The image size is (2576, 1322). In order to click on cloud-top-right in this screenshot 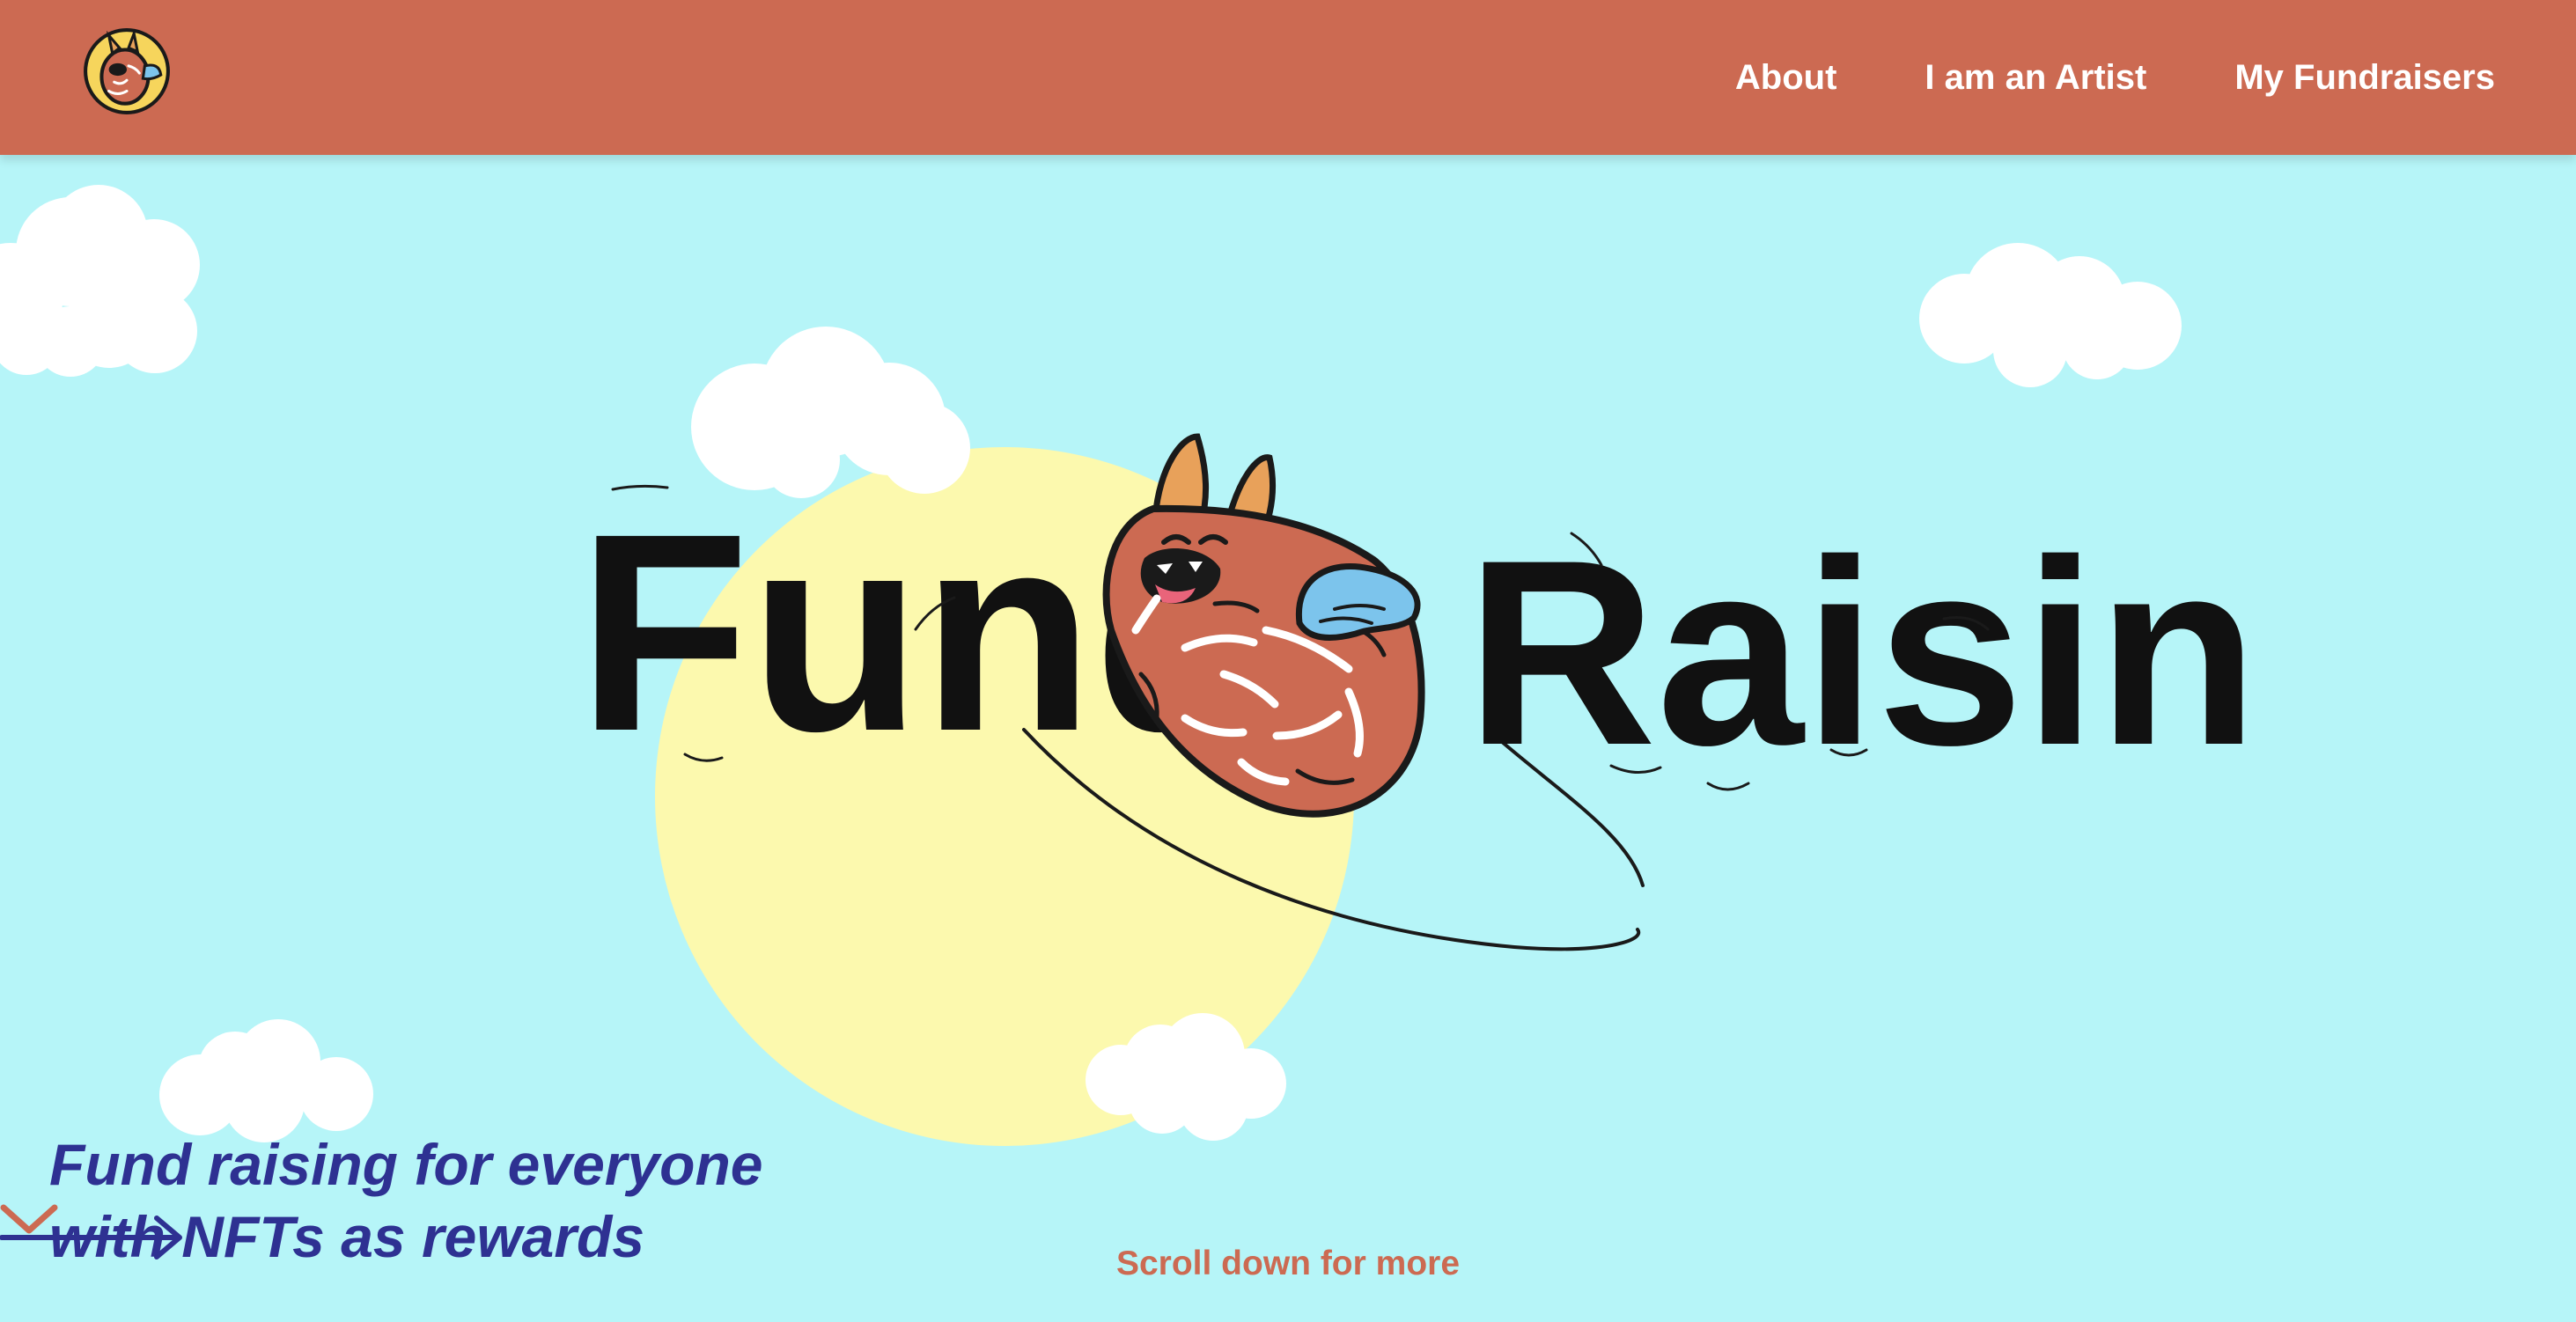, I will do `click(2050, 315)`.